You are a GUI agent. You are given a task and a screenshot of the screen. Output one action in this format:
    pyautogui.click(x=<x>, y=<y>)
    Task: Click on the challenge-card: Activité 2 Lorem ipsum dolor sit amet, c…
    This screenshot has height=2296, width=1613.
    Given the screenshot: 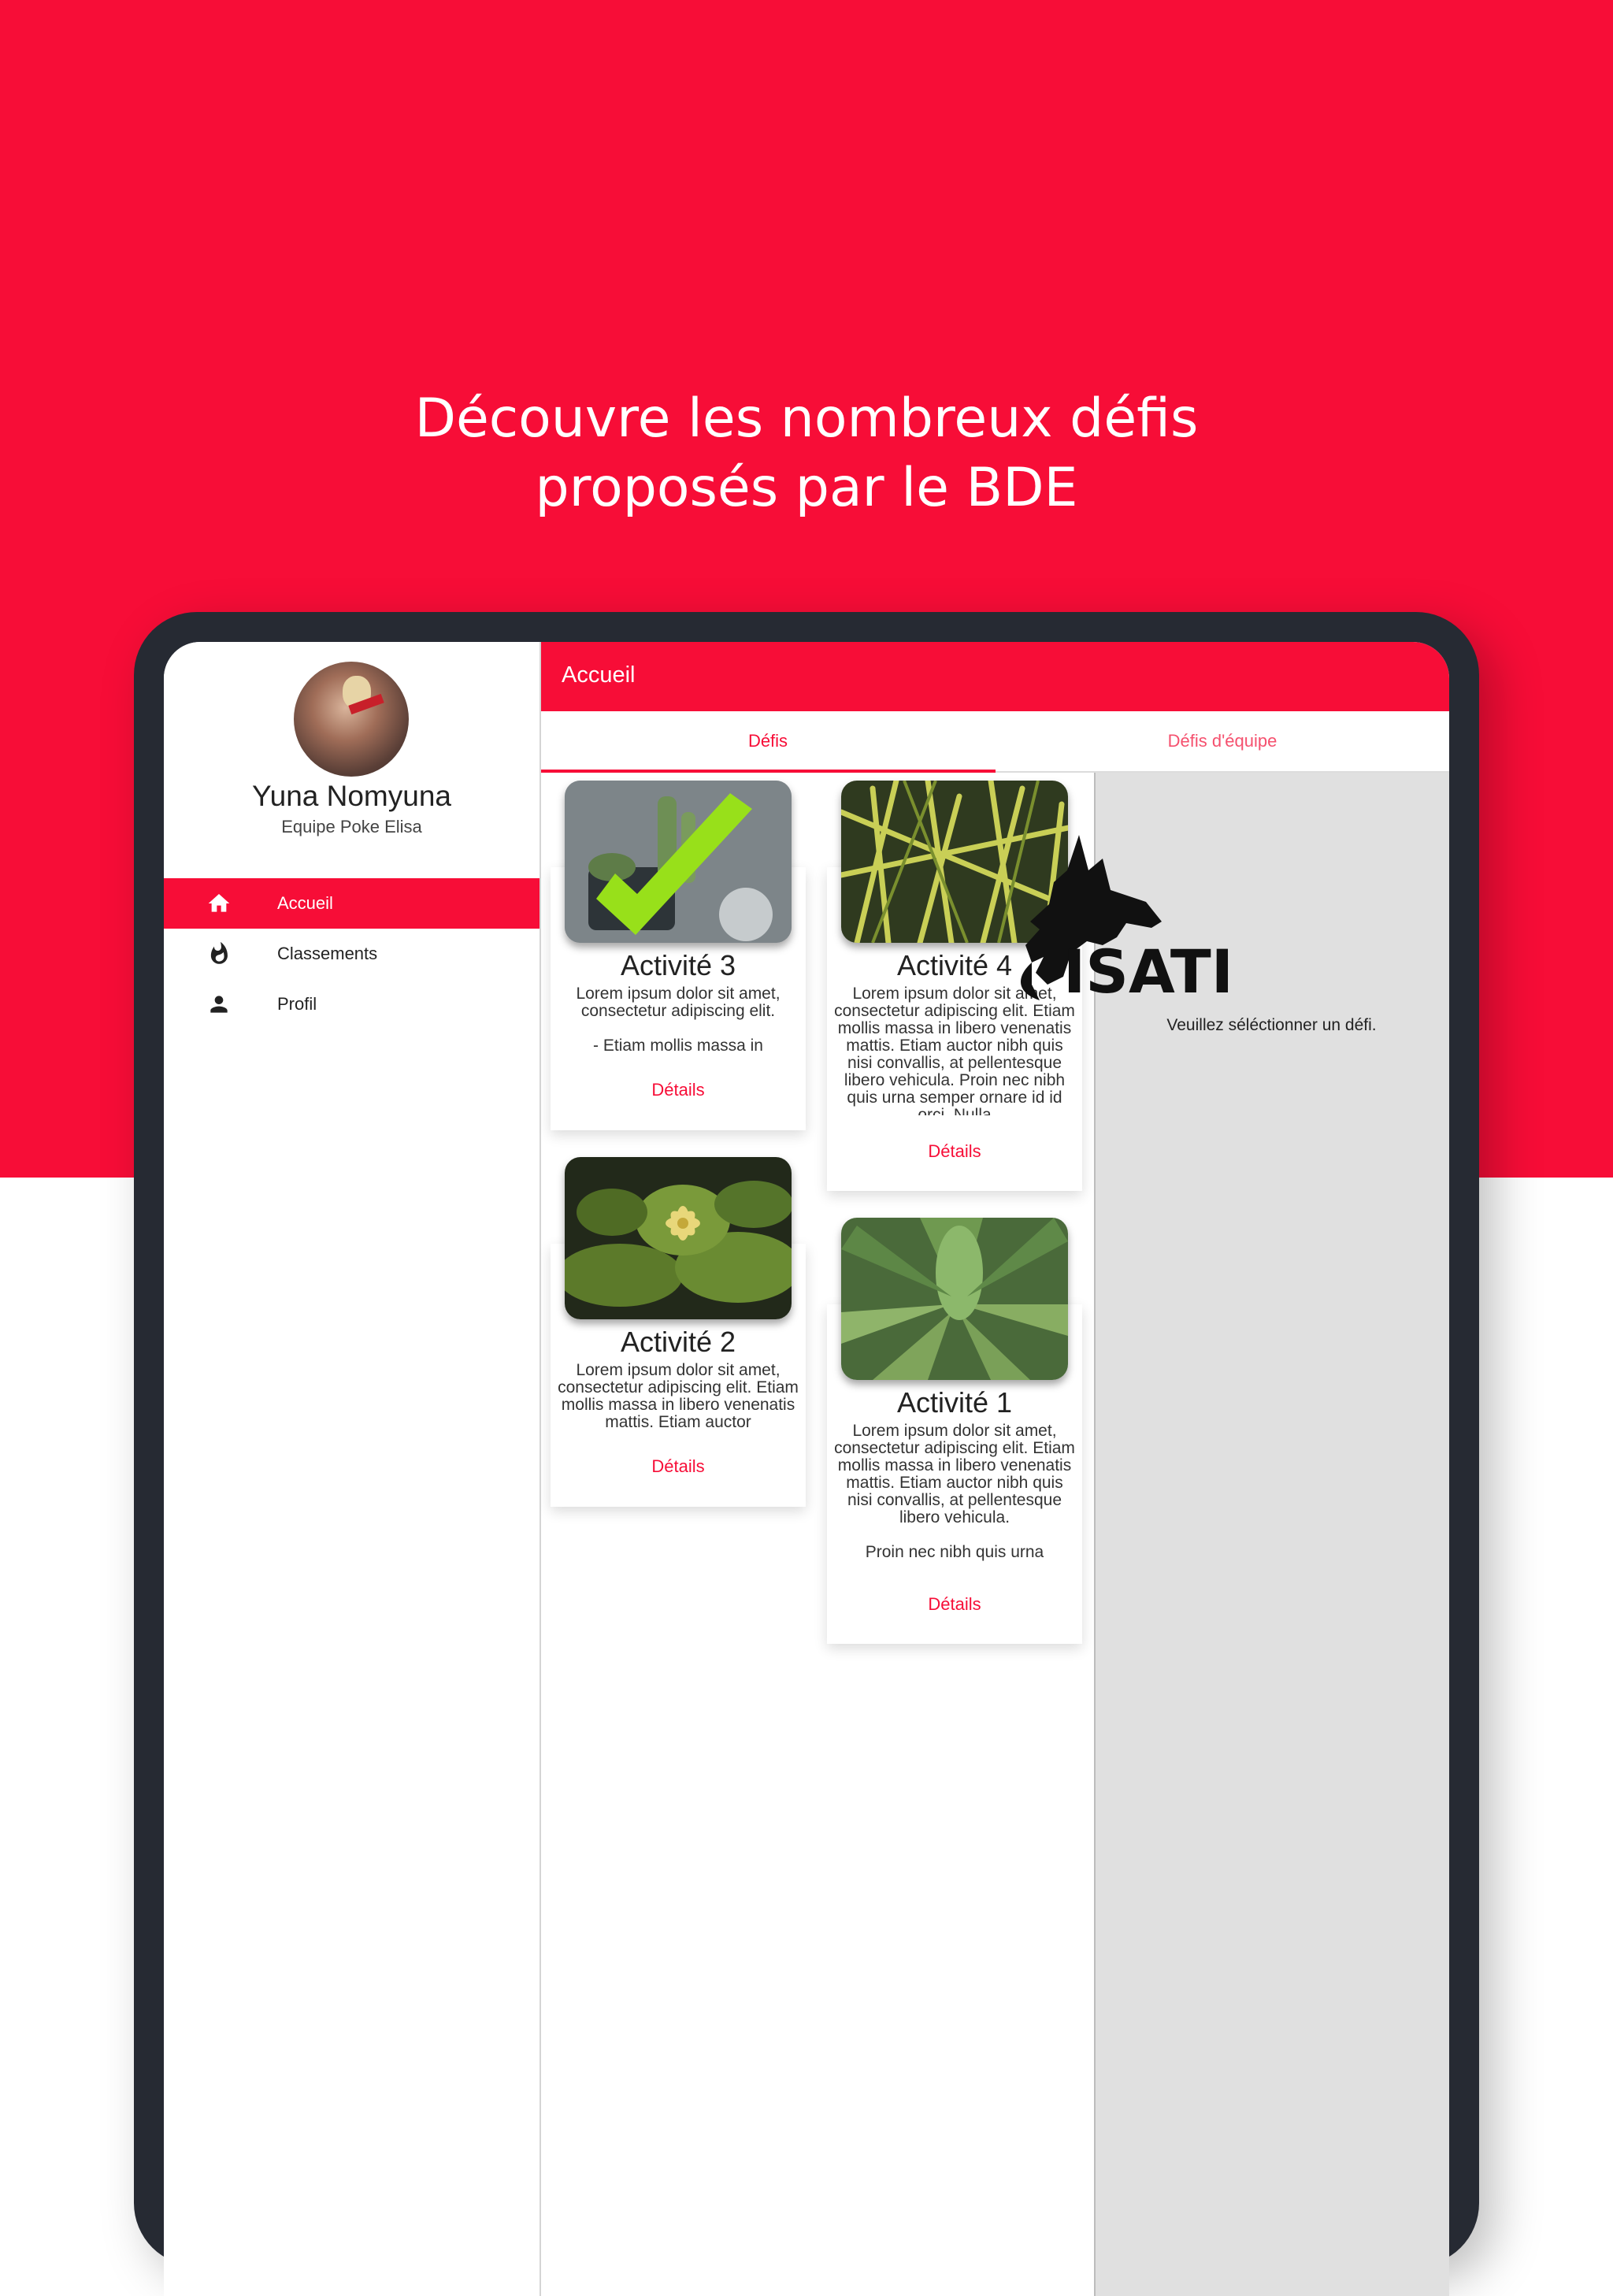 What is the action you would take?
    pyautogui.click(x=678, y=1332)
    